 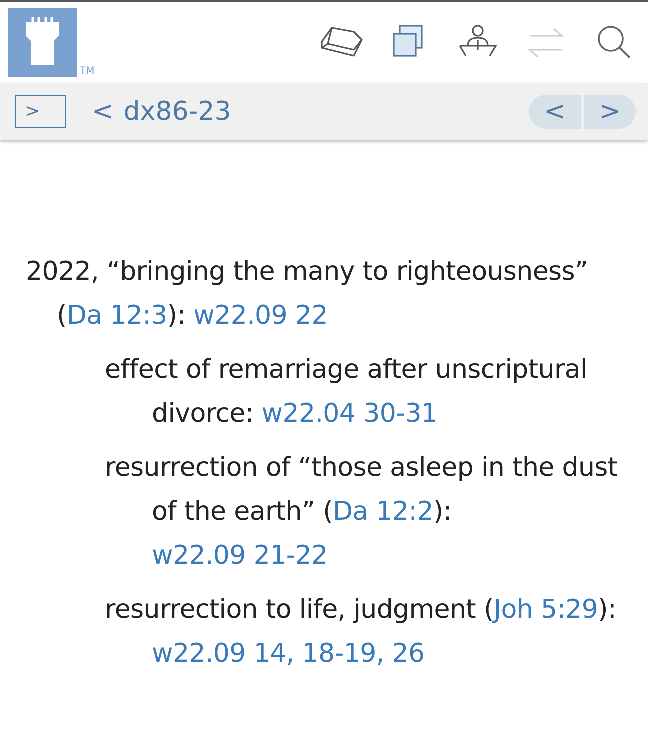 I want to click on topic-title: dx86-23, so click(x=178, y=111).